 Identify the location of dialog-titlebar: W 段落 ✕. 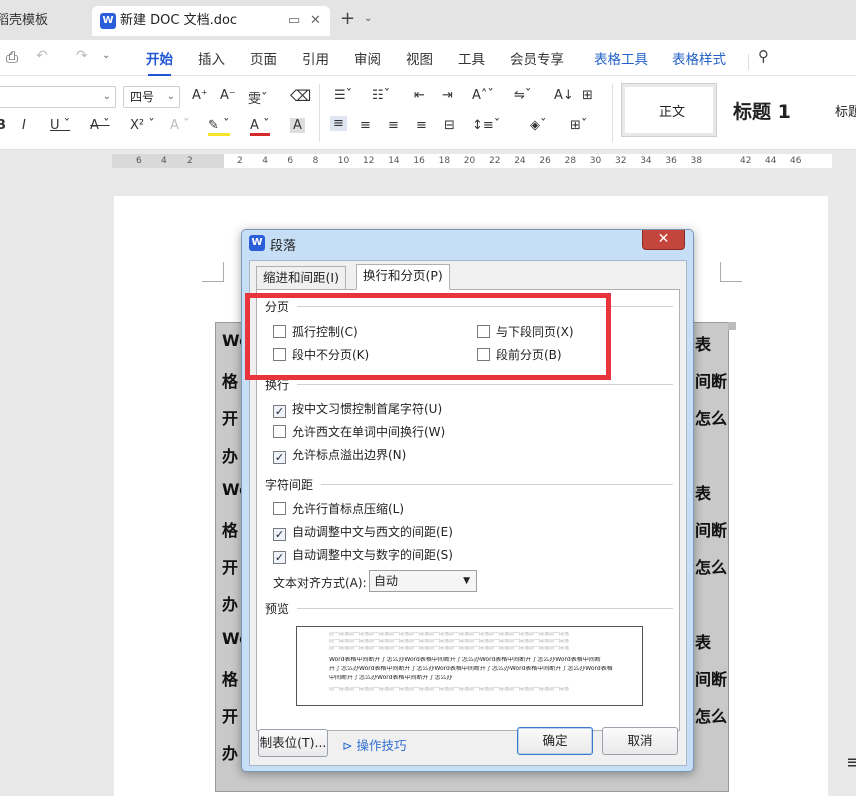
(467, 244).